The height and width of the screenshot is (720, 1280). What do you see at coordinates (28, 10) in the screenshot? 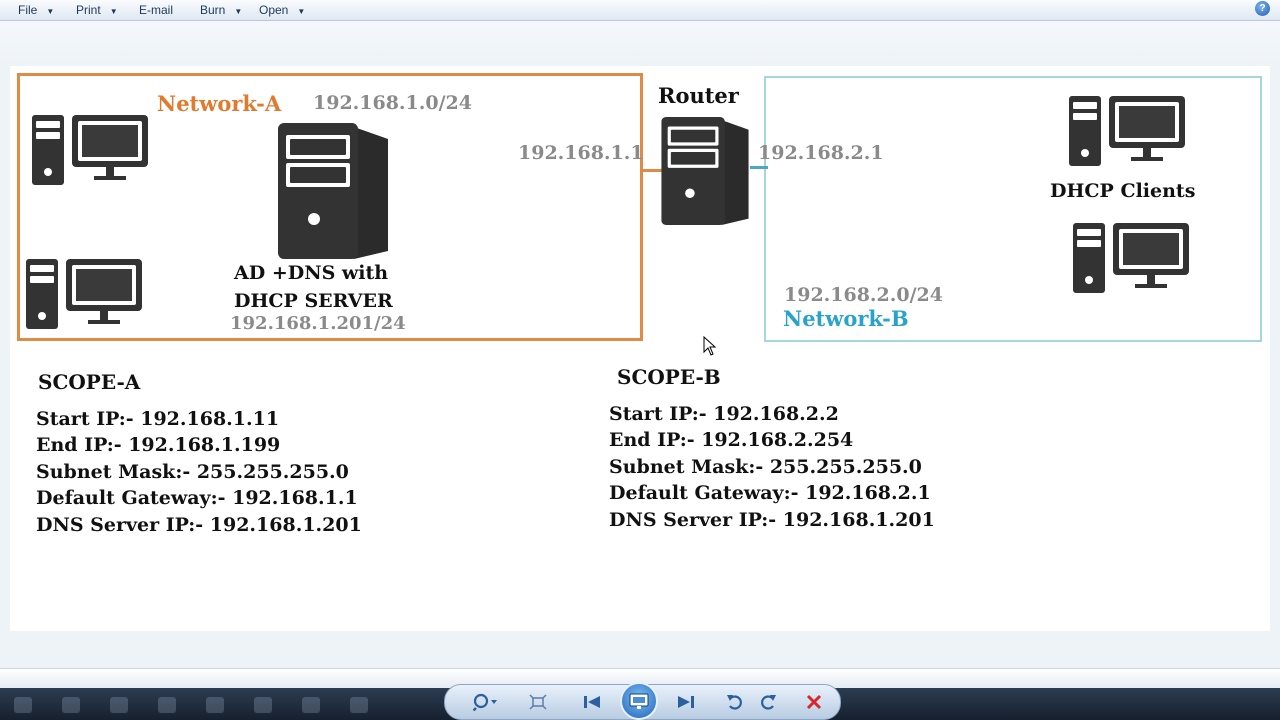
I see `menu-file-label: File` at bounding box center [28, 10].